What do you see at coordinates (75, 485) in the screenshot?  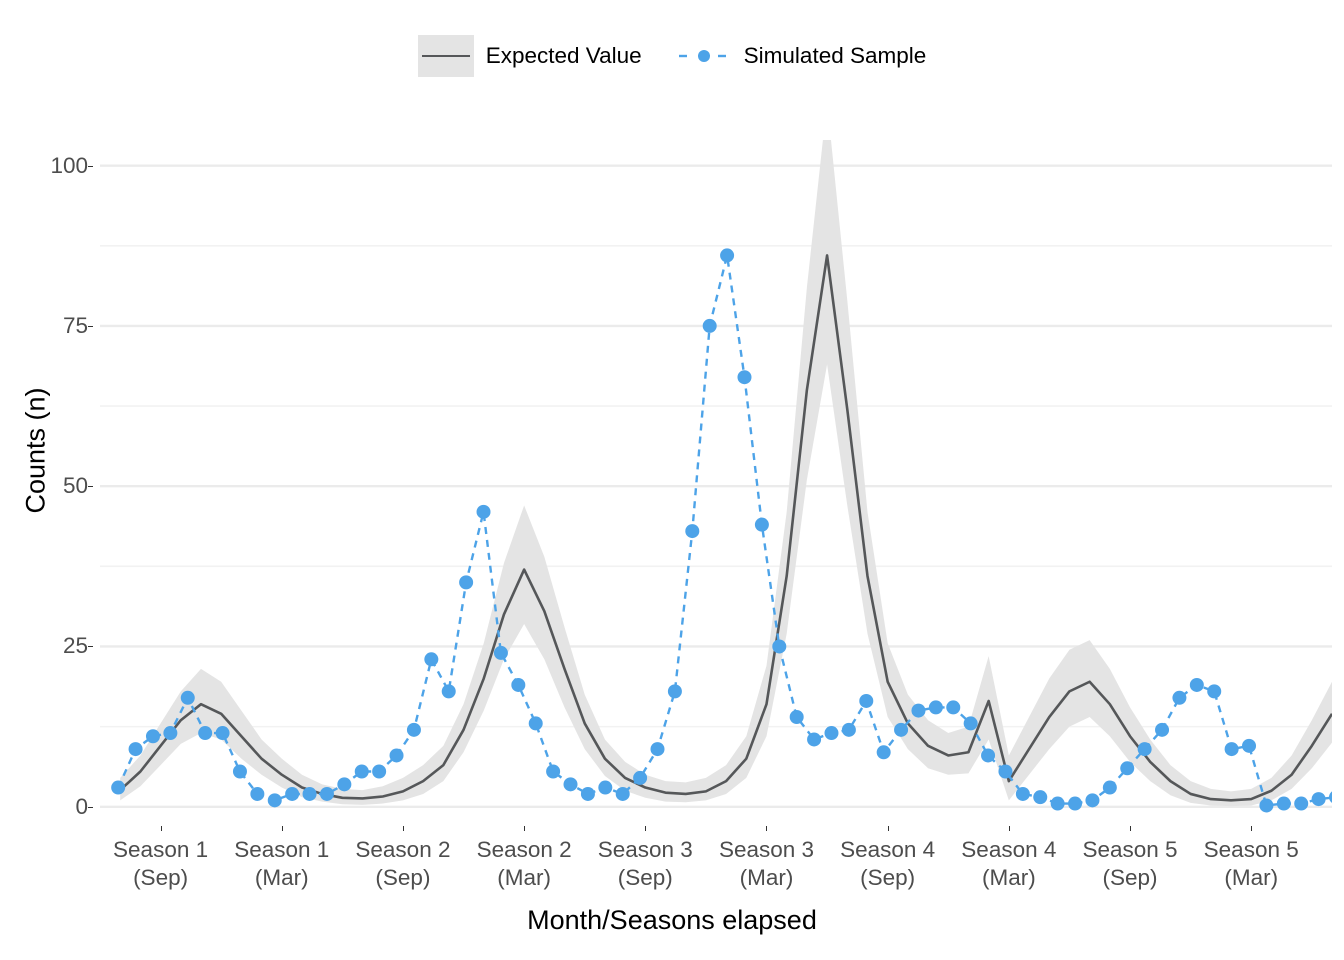 I see `y-tick-label: 50` at bounding box center [75, 485].